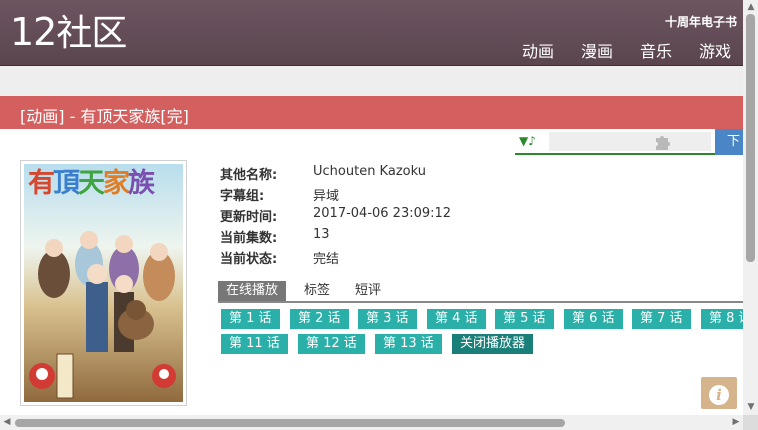 The width and height of the screenshot is (758, 430). Describe the element at coordinates (249, 217) in the screenshot. I see `info-label: 更新时间:` at that location.